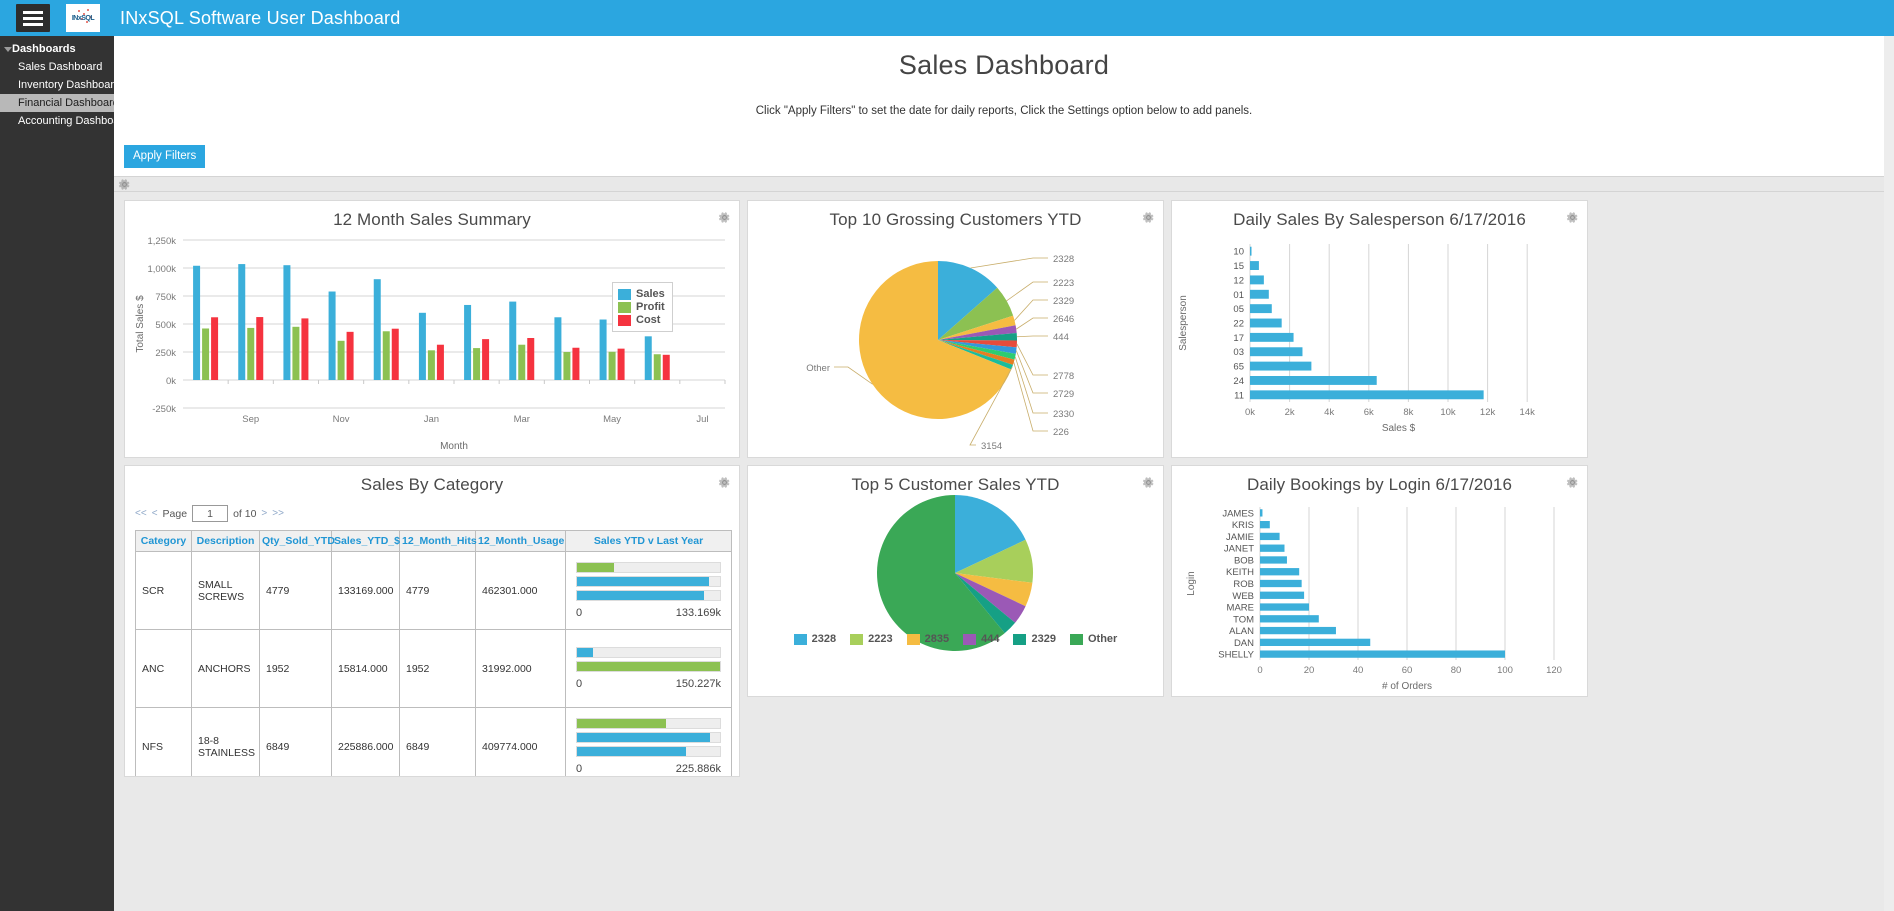 The image size is (1894, 911). What do you see at coordinates (955, 219) in the screenshot?
I see `panel-title: Top 10 Grossing Customers YTD` at bounding box center [955, 219].